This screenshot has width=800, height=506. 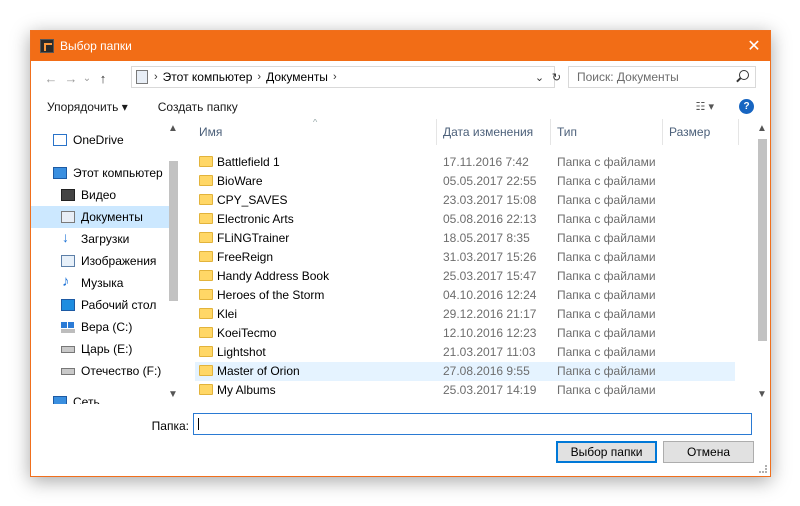 I want to click on address-dropdown-chevron-icon: ⌄, so click(x=539, y=77).